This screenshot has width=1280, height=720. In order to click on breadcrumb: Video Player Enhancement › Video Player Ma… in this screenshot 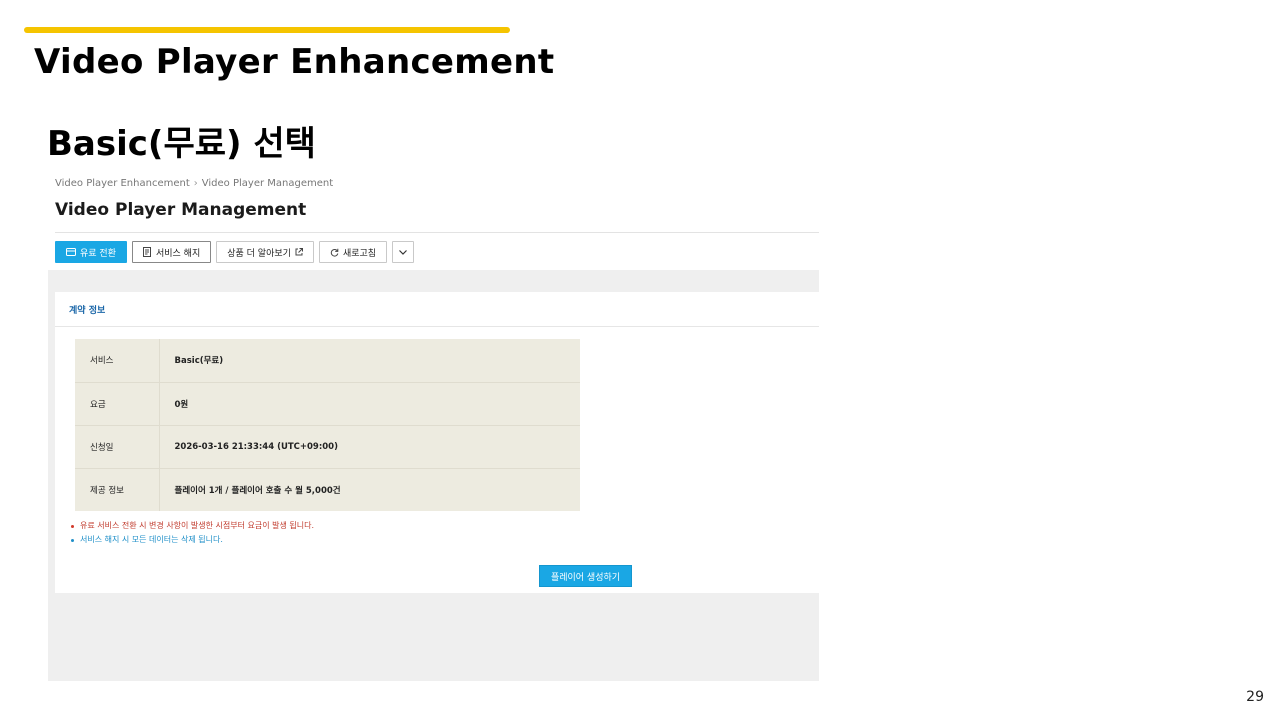, I will do `click(194, 183)`.